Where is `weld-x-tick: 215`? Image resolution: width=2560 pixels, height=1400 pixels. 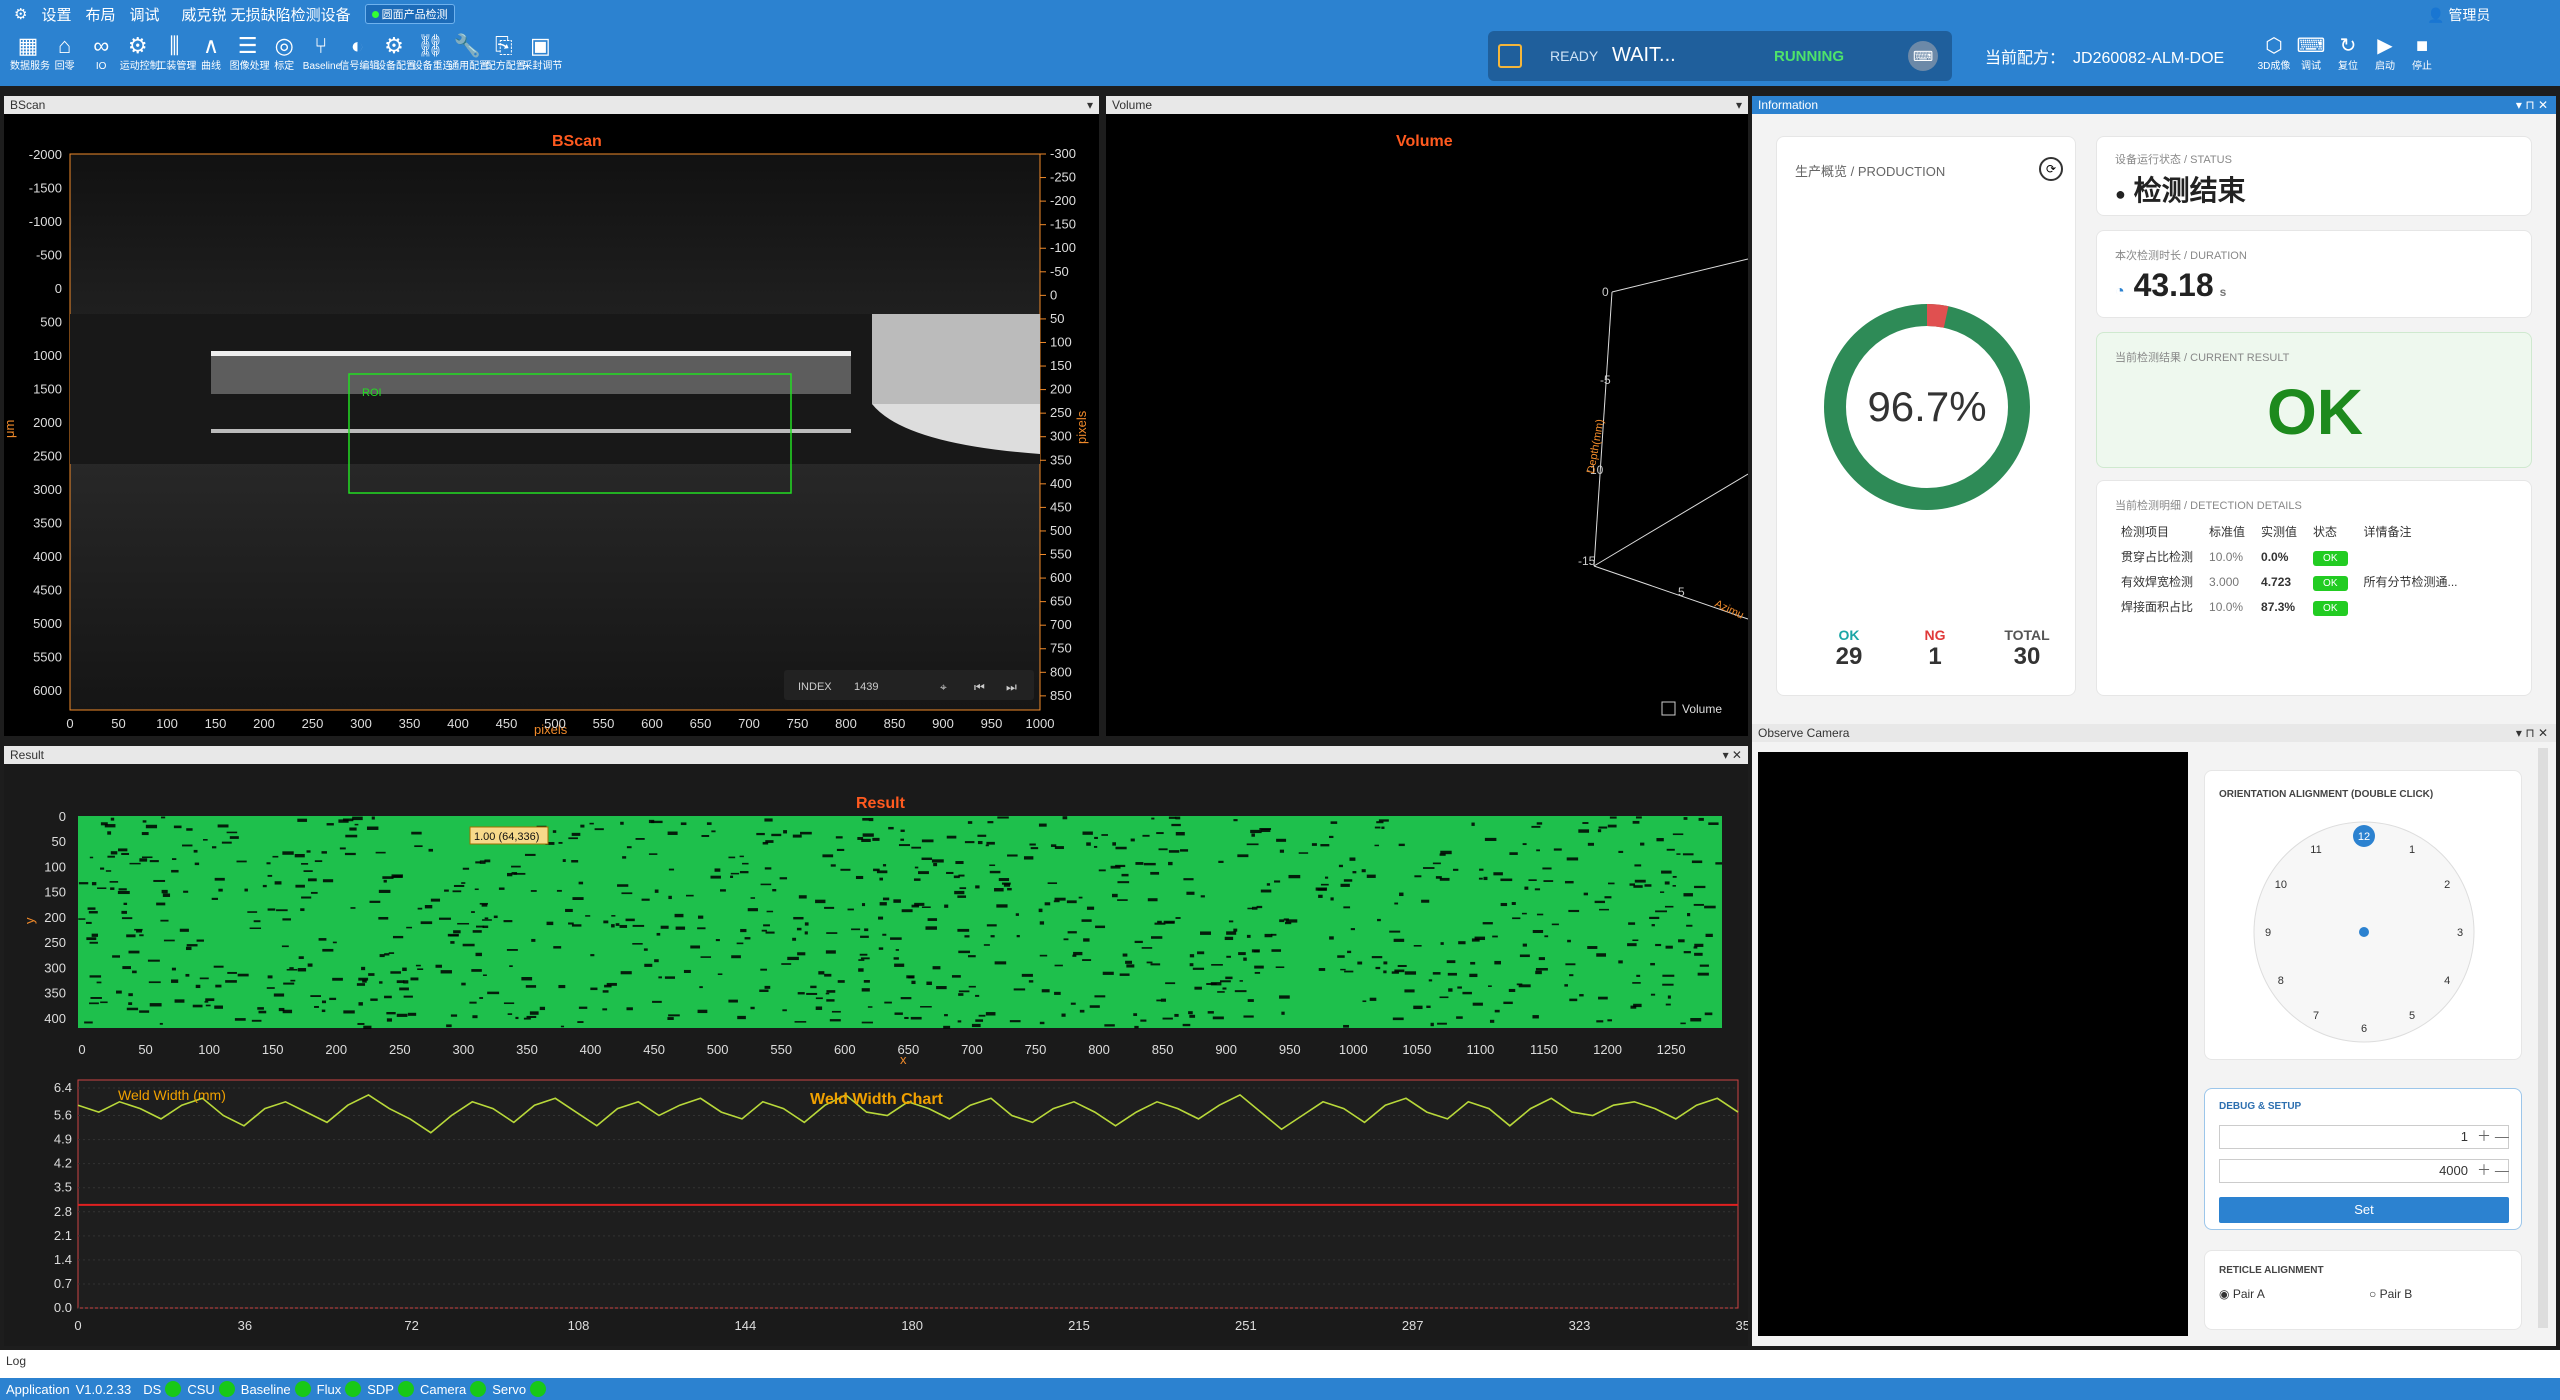
weld-x-tick: 215 is located at coordinates (1079, 1325).